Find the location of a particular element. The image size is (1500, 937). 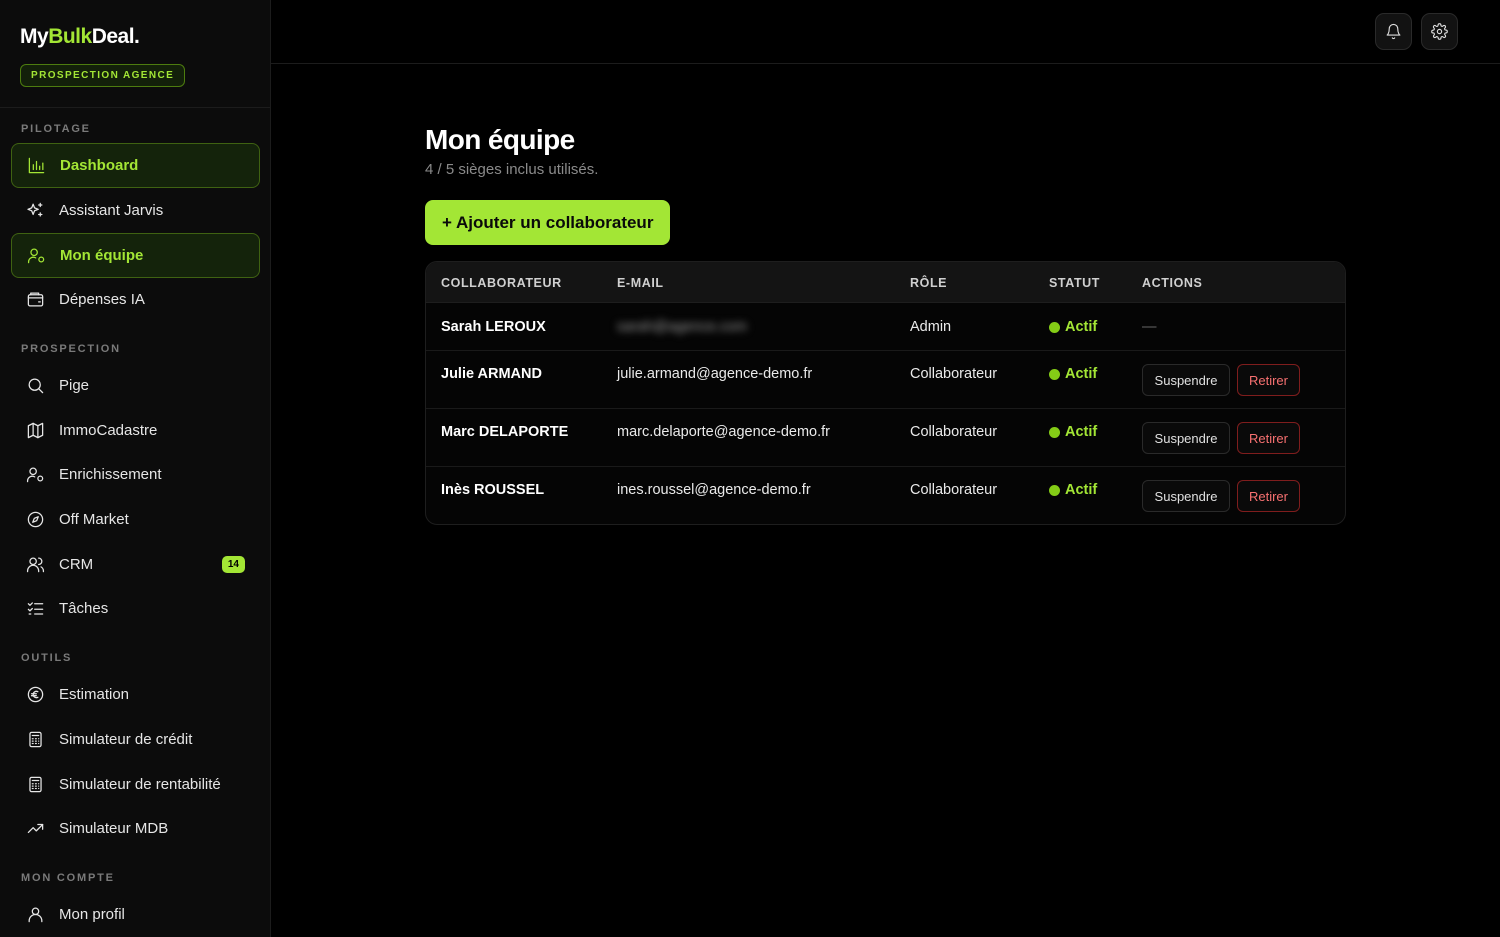

sidebar-item-enrichissement: Enrichissement is located at coordinates (135, 474).